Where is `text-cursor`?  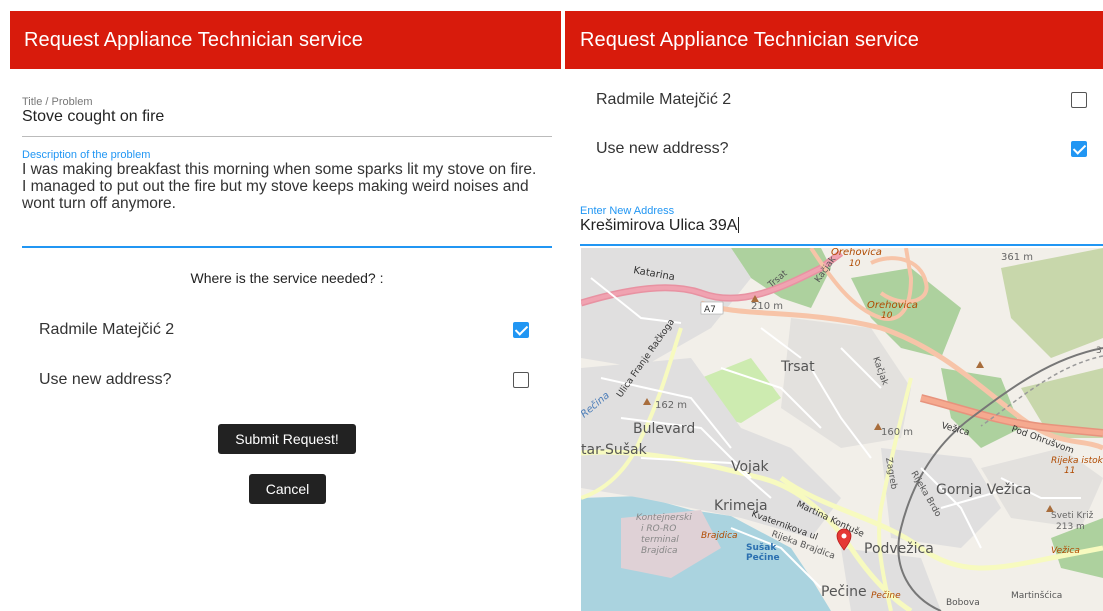 text-cursor is located at coordinates (739, 225).